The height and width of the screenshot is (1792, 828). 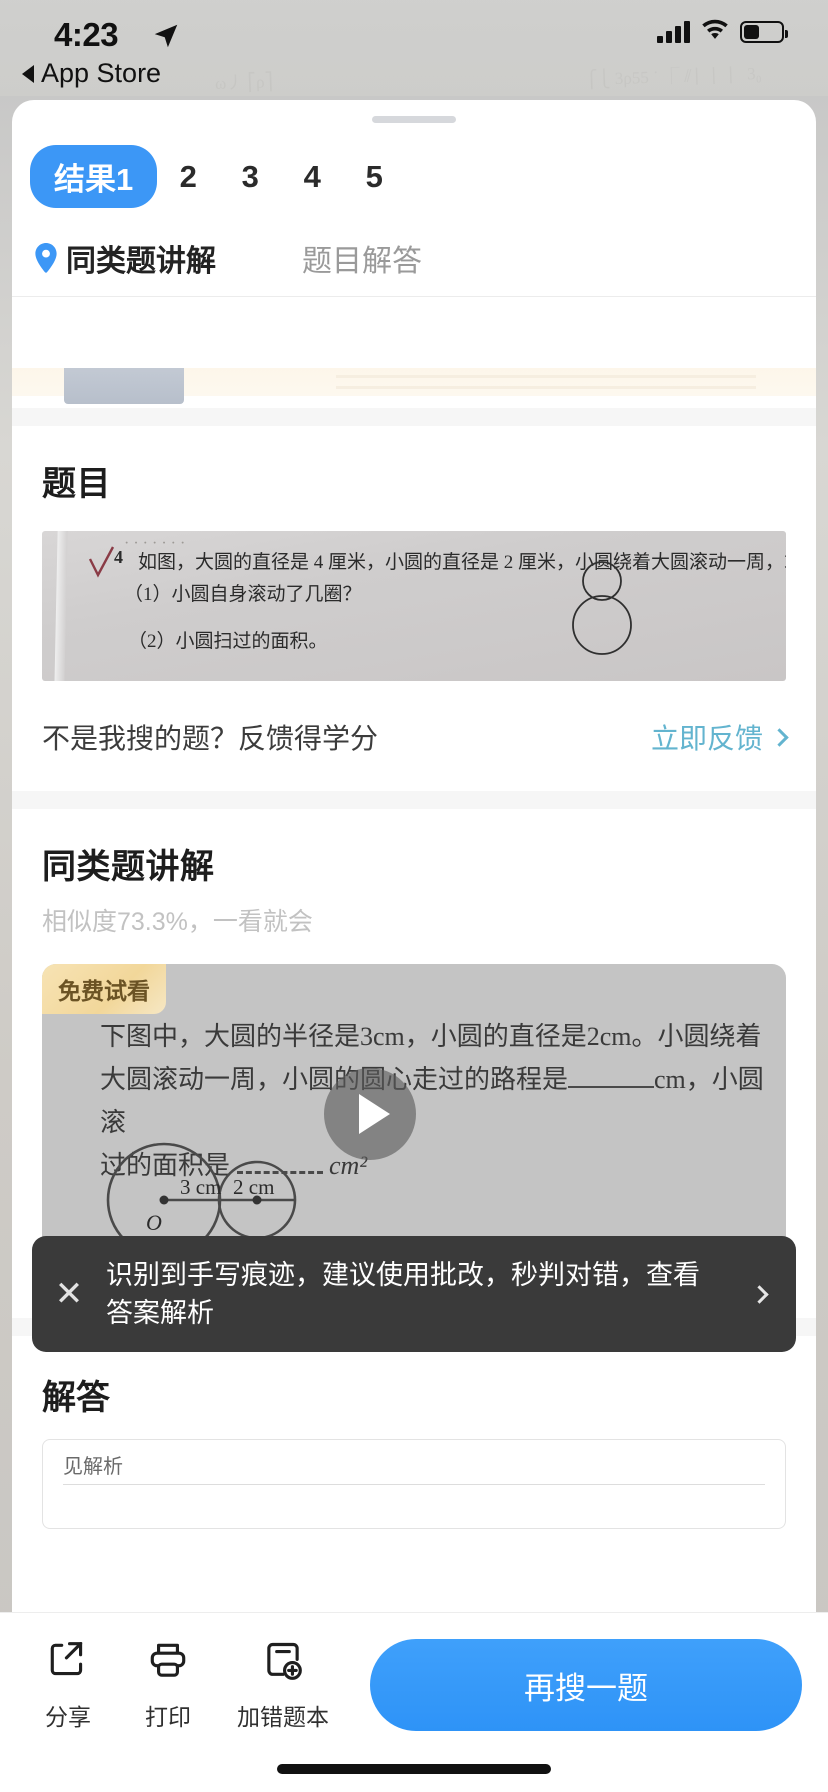 I want to click on toast-message: 识别到手写痕迹，建议使用批改，秒判对错，查看答案解析, so click(x=403, y=1293).